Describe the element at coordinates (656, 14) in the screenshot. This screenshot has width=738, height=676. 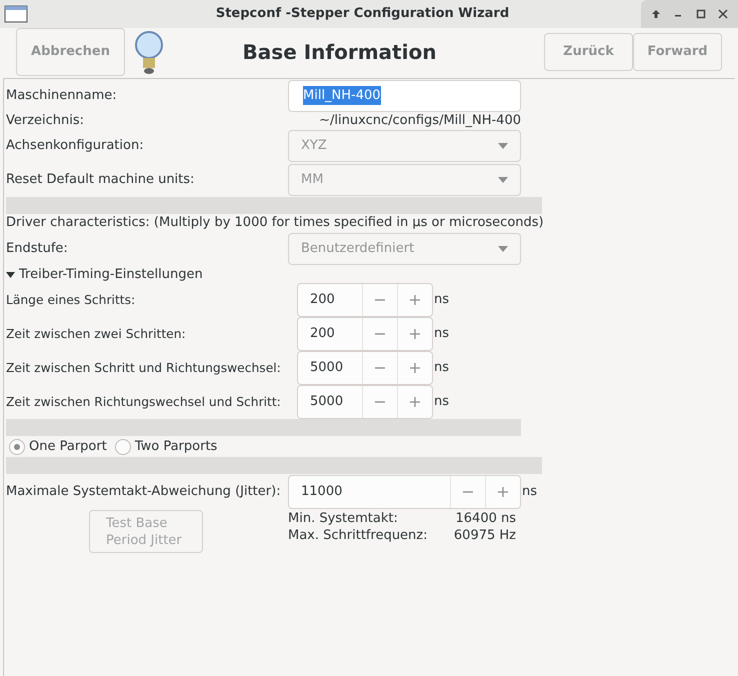
I see `up-arrow-icon` at that location.